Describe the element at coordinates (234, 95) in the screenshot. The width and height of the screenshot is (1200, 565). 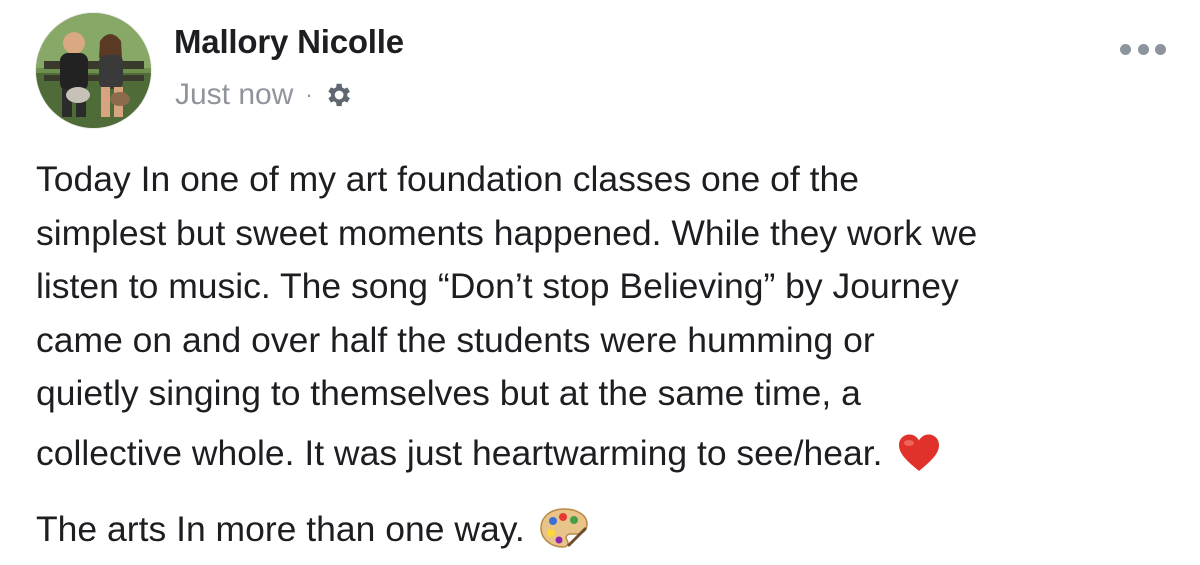
I see `timestamp: Just now` at that location.